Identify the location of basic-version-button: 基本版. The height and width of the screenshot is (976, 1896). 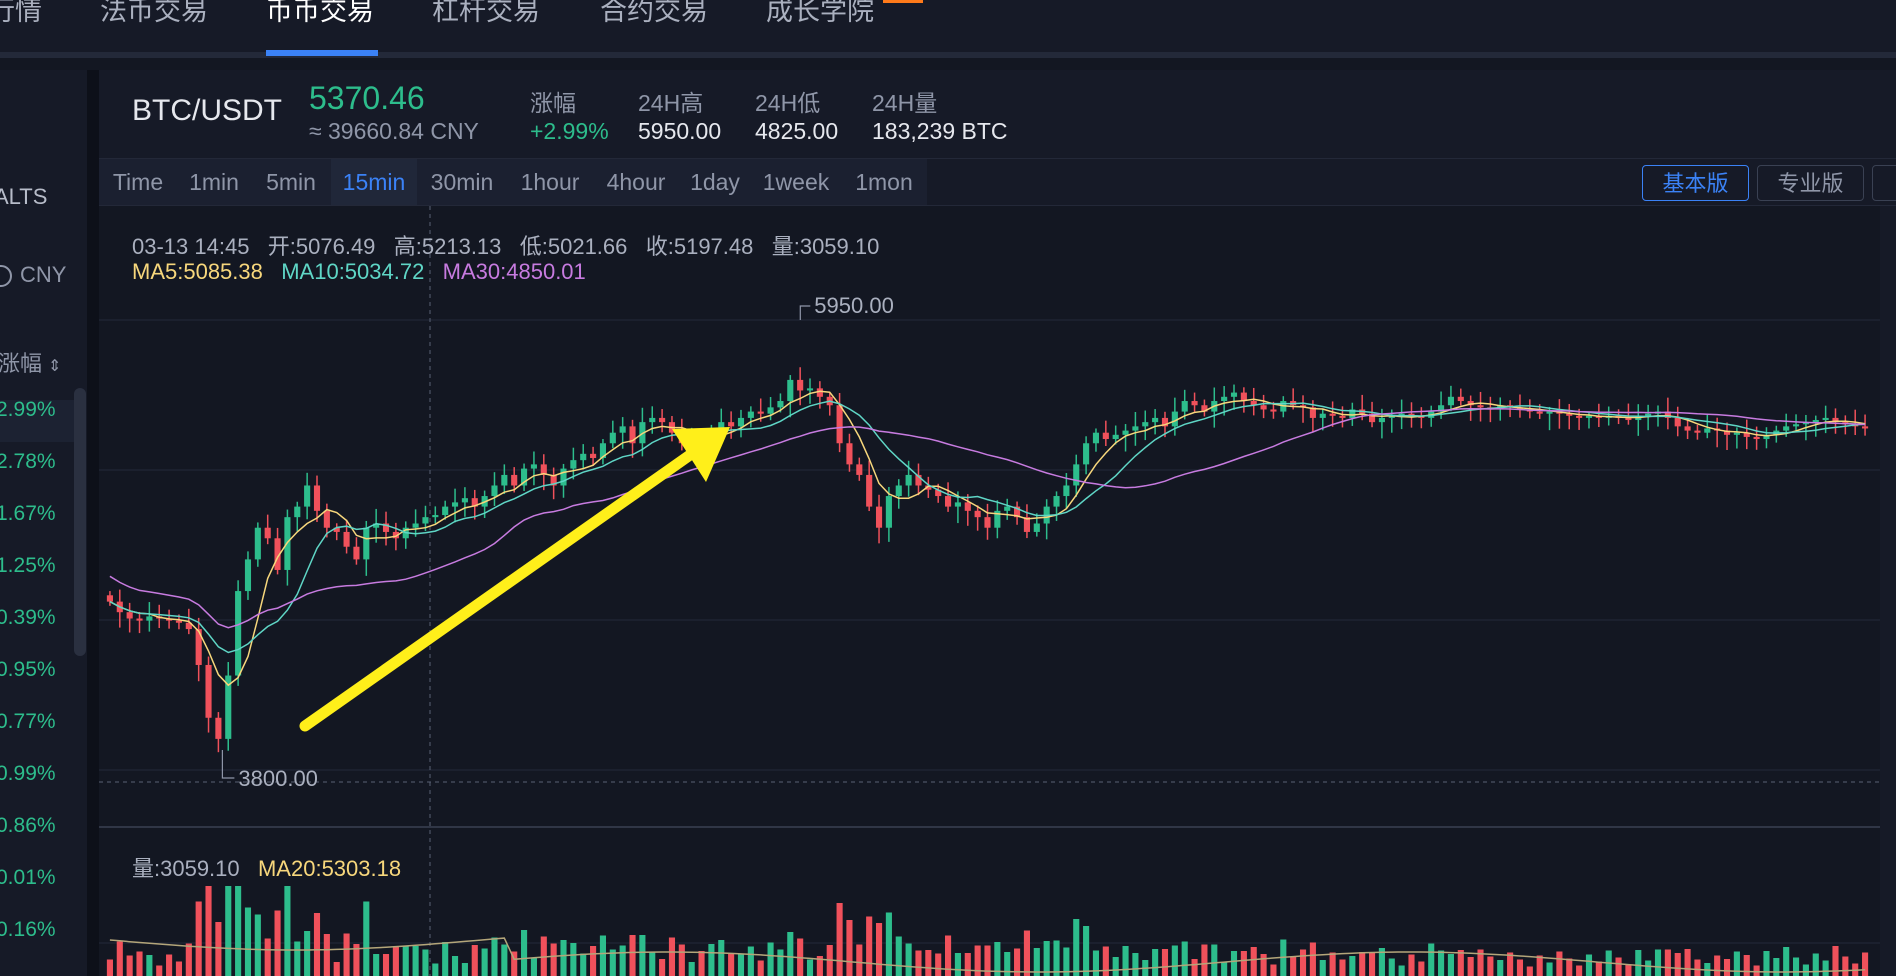
(1695, 183).